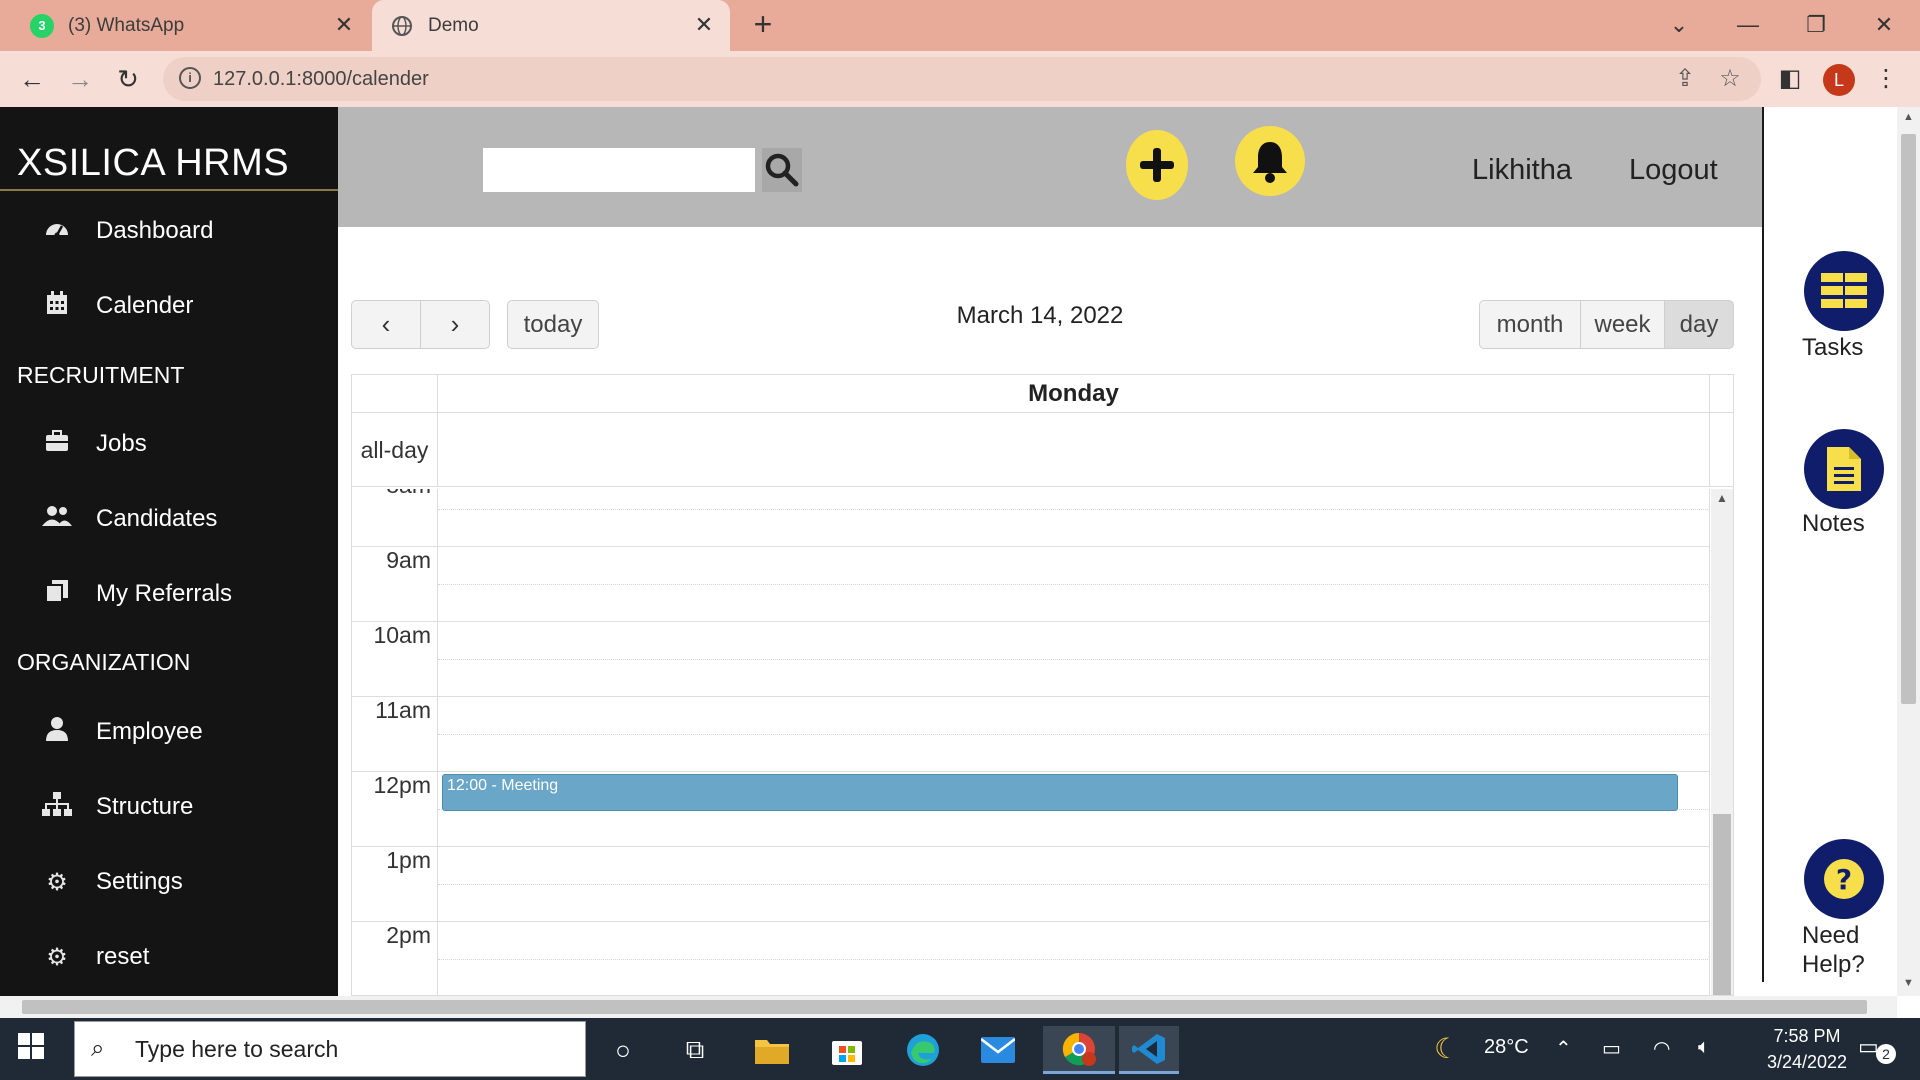 The height and width of the screenshot is (1080, 1920). Describe the element at coordinates (1839, 80) in the screenshot. I see `profile-avatar: L` at that location.